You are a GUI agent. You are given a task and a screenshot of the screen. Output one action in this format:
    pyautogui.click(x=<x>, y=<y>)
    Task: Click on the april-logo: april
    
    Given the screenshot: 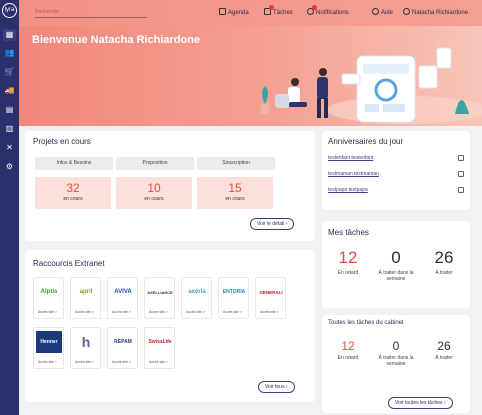 What is the action you would take?
    pyautogui.click(x=86, y=292)
    